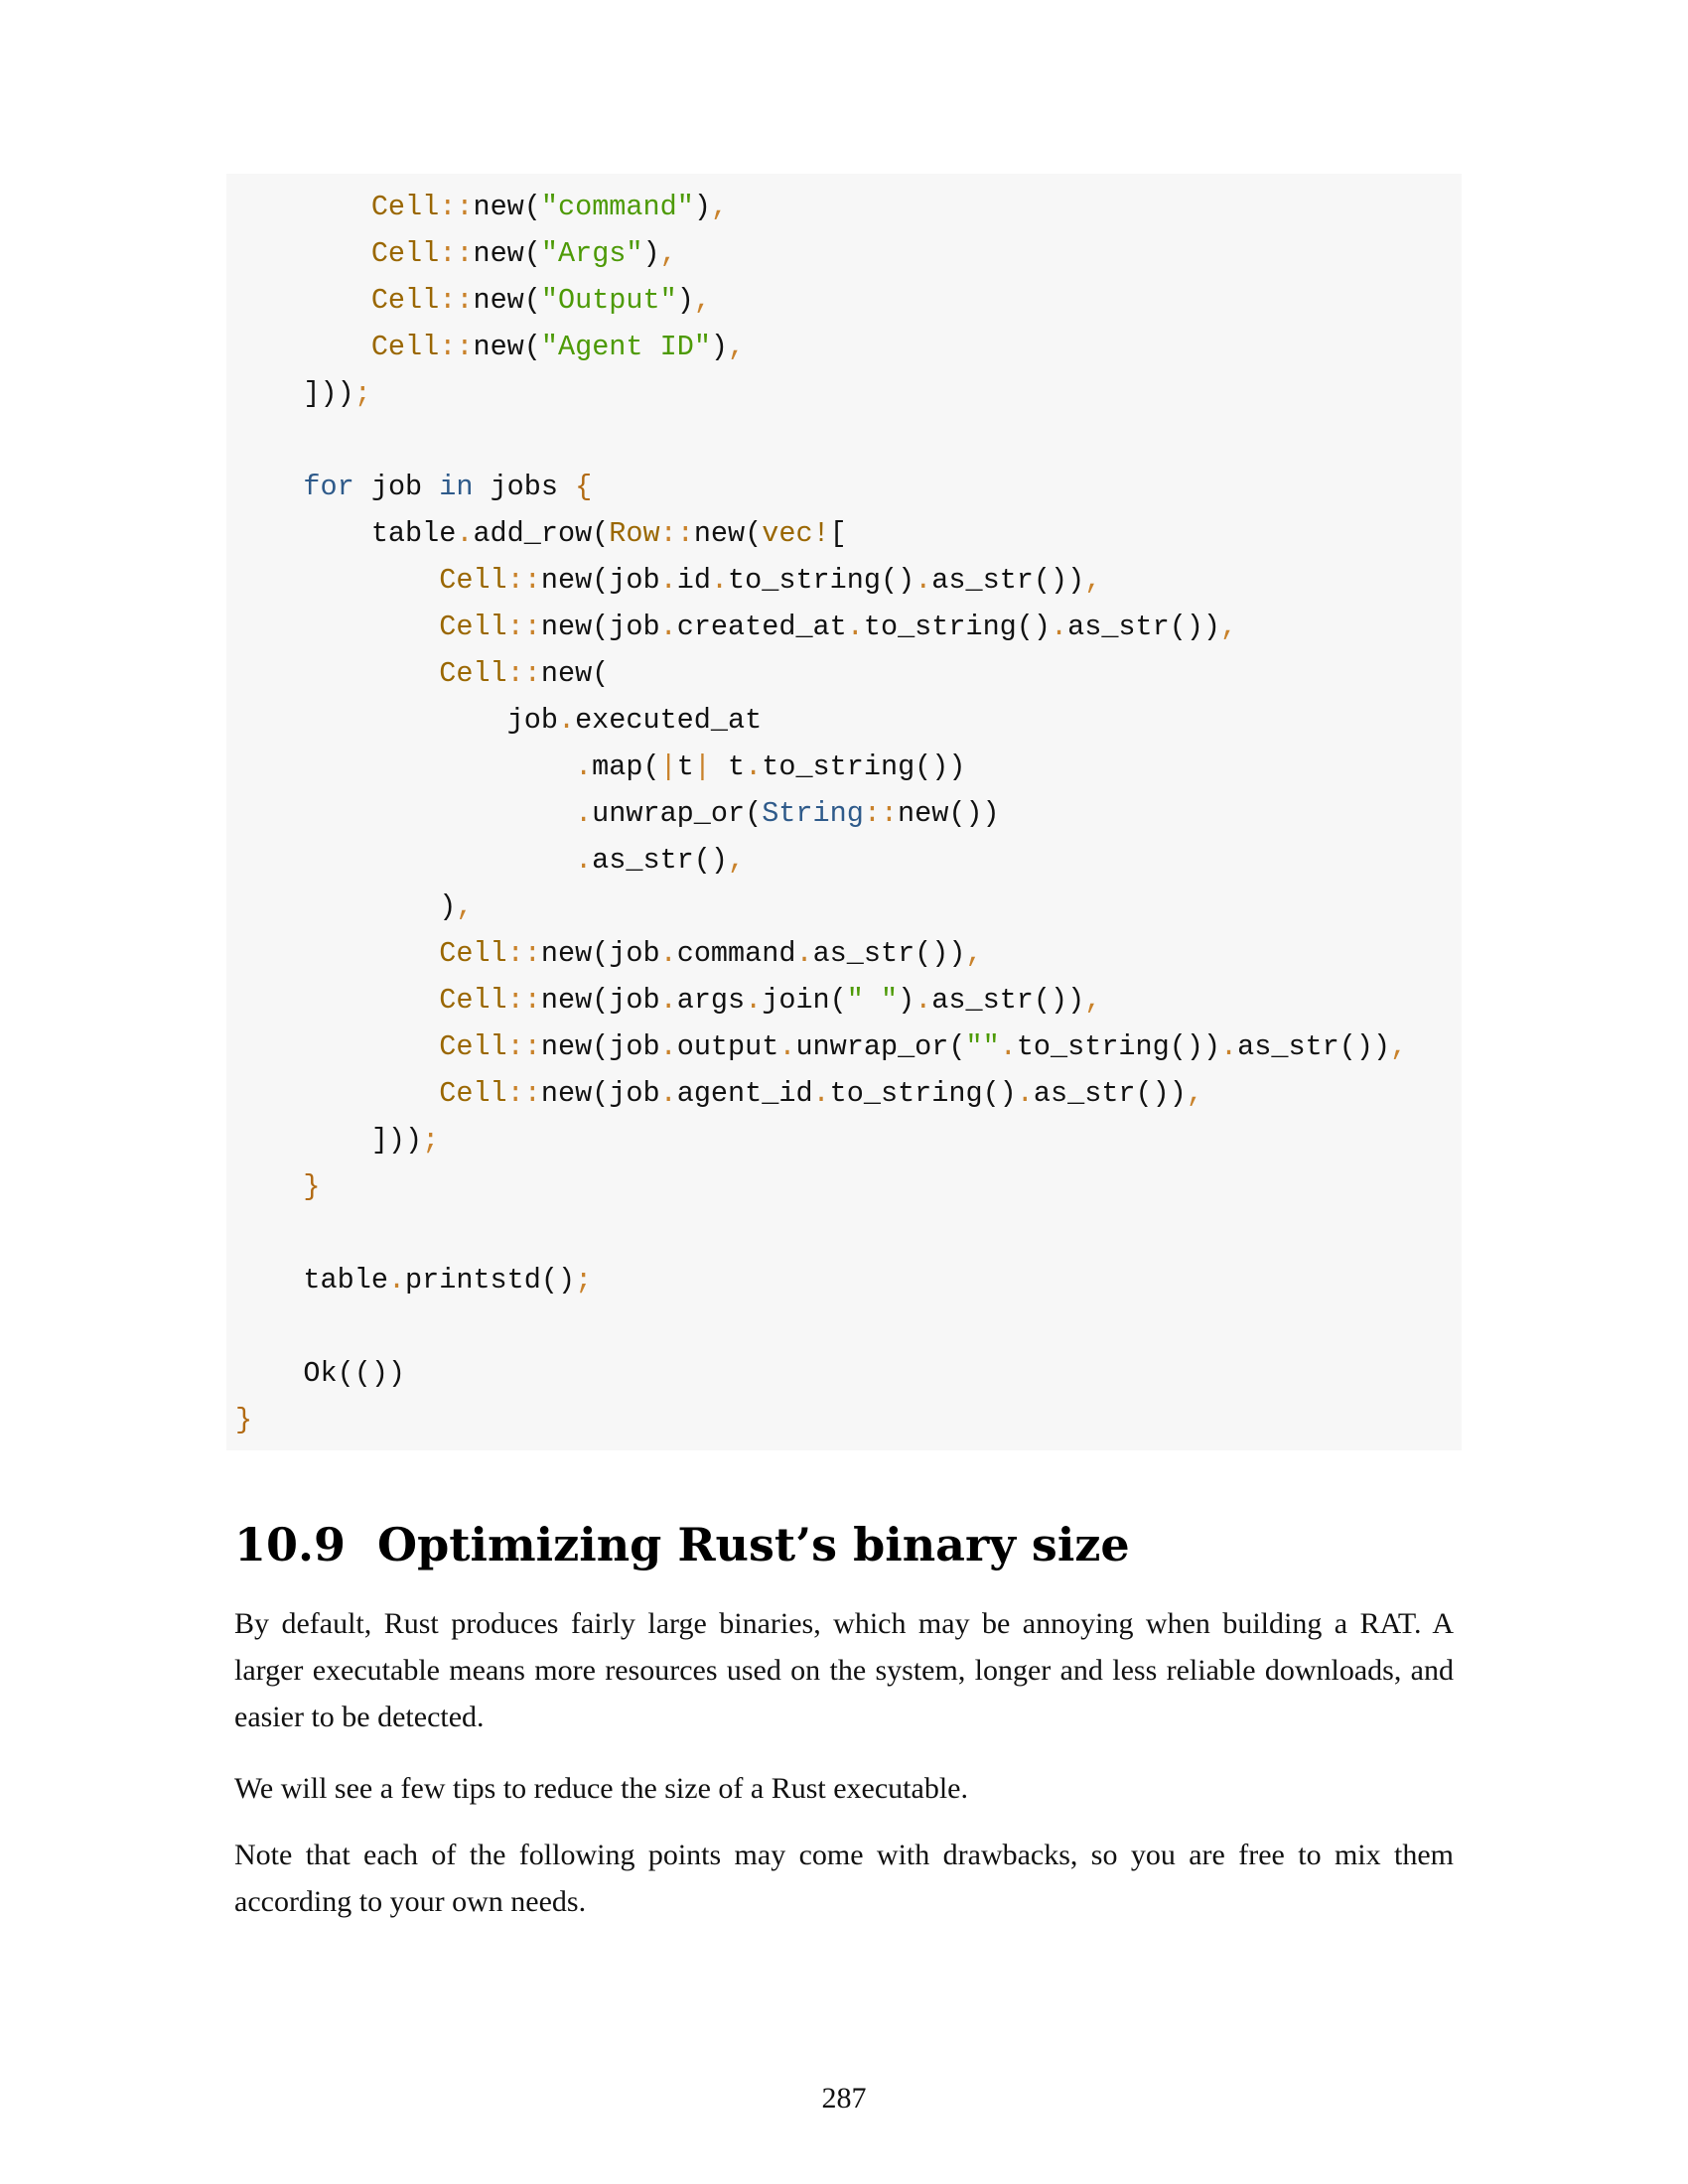 The width and height of the screenshot is (1688, 2184). Describe the element at coordinates (838, 533) in the screenshot. I see `code-token: [` at that location.